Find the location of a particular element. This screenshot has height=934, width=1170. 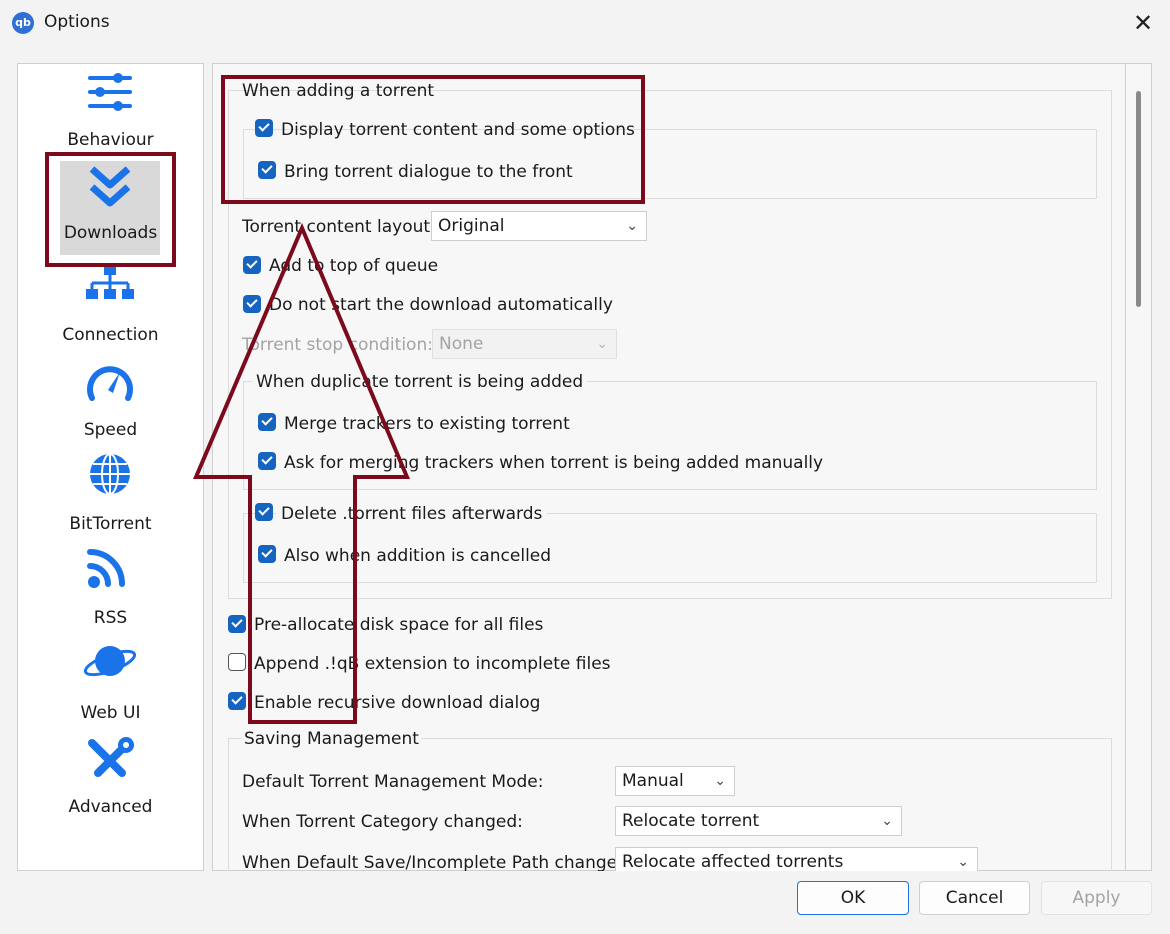

also-cancel-label: Also when addition is cancelled is located at coordinates (418, 556).